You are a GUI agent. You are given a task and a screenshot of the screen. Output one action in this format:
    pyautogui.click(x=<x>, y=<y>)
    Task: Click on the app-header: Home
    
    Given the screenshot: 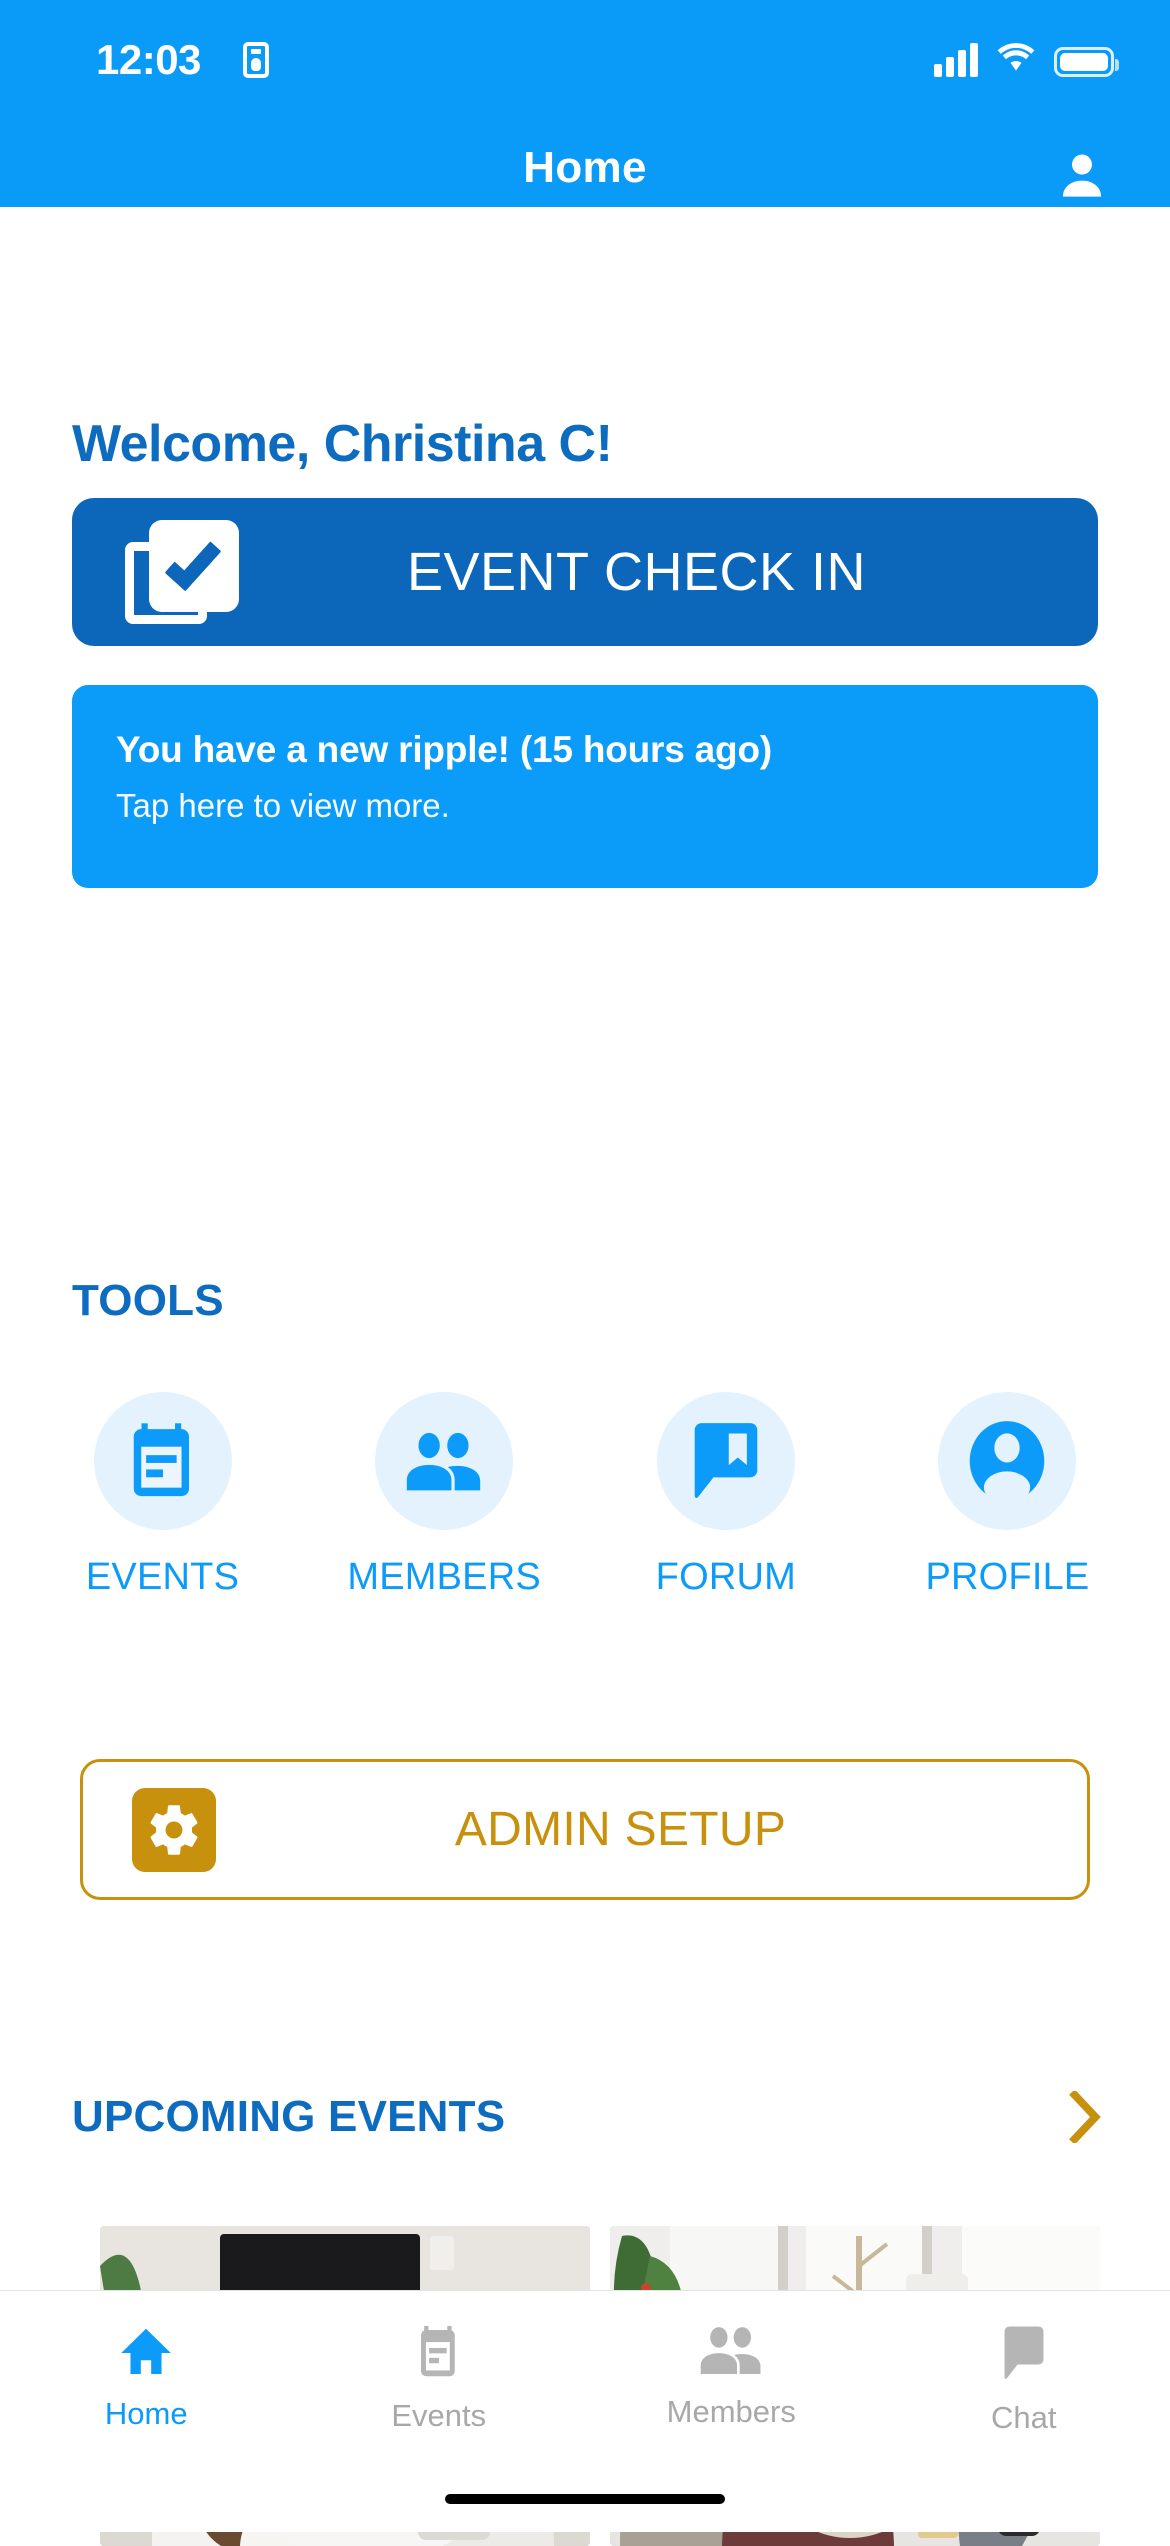 What is the action you would take?
    pyautogui.click(x=585, y=178)
    